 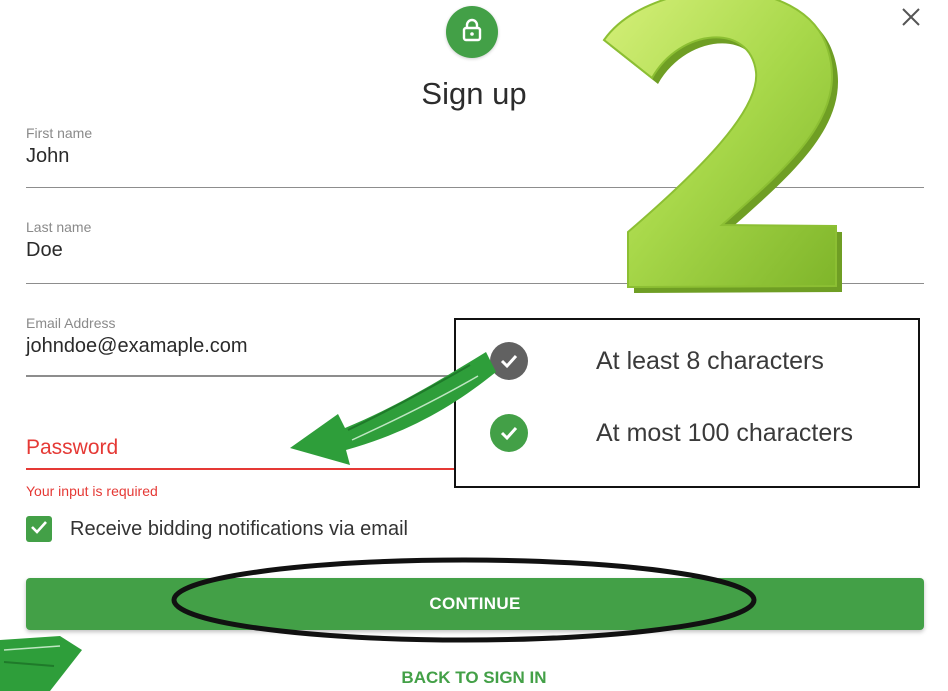 What do you see at coordinates (475, 187) in the screenshot?
I see `first-name-underline` at bounding box center [475, 187].